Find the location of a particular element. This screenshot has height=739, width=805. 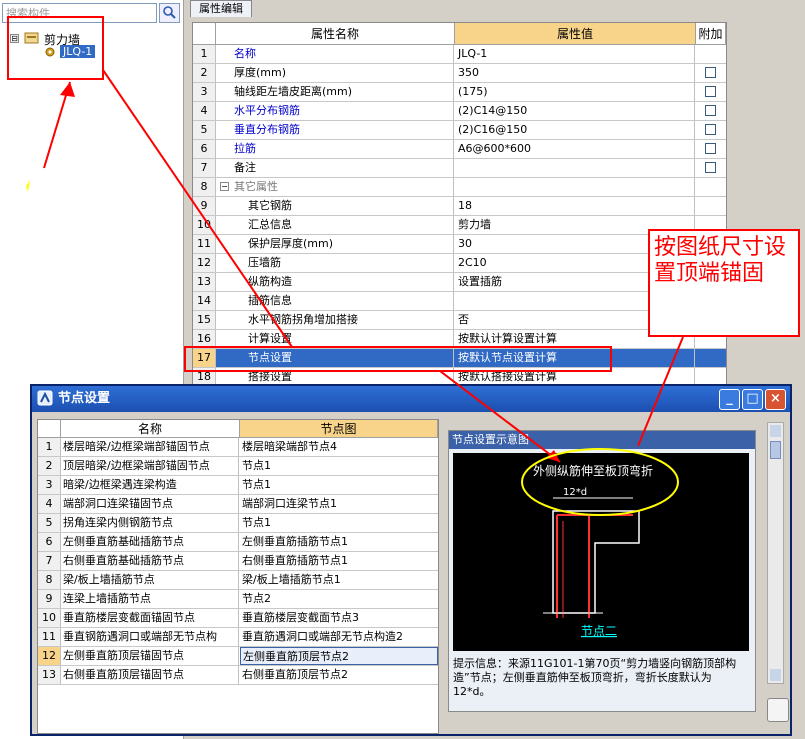

node-row: 13 右侧垂直筋顶层锚固节点 右侧垂直筋顶层节点2 is located at coordinates (238, 675).